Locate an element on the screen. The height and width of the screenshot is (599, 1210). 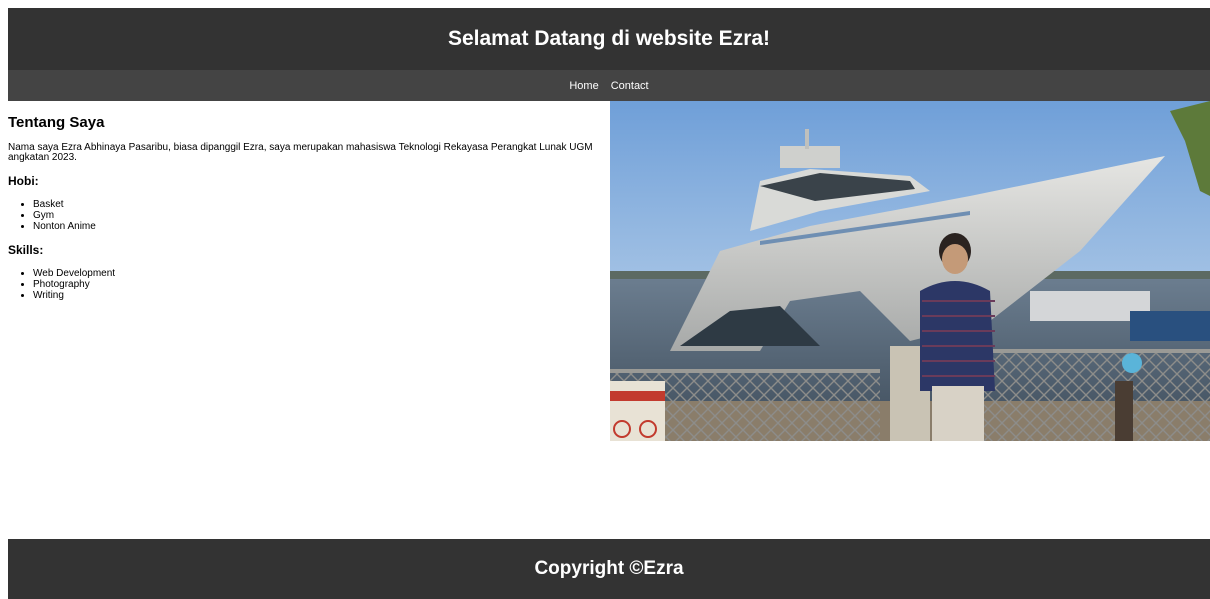
copyright-text: Copyright ©Ezra is located at coordinates (609, 568).